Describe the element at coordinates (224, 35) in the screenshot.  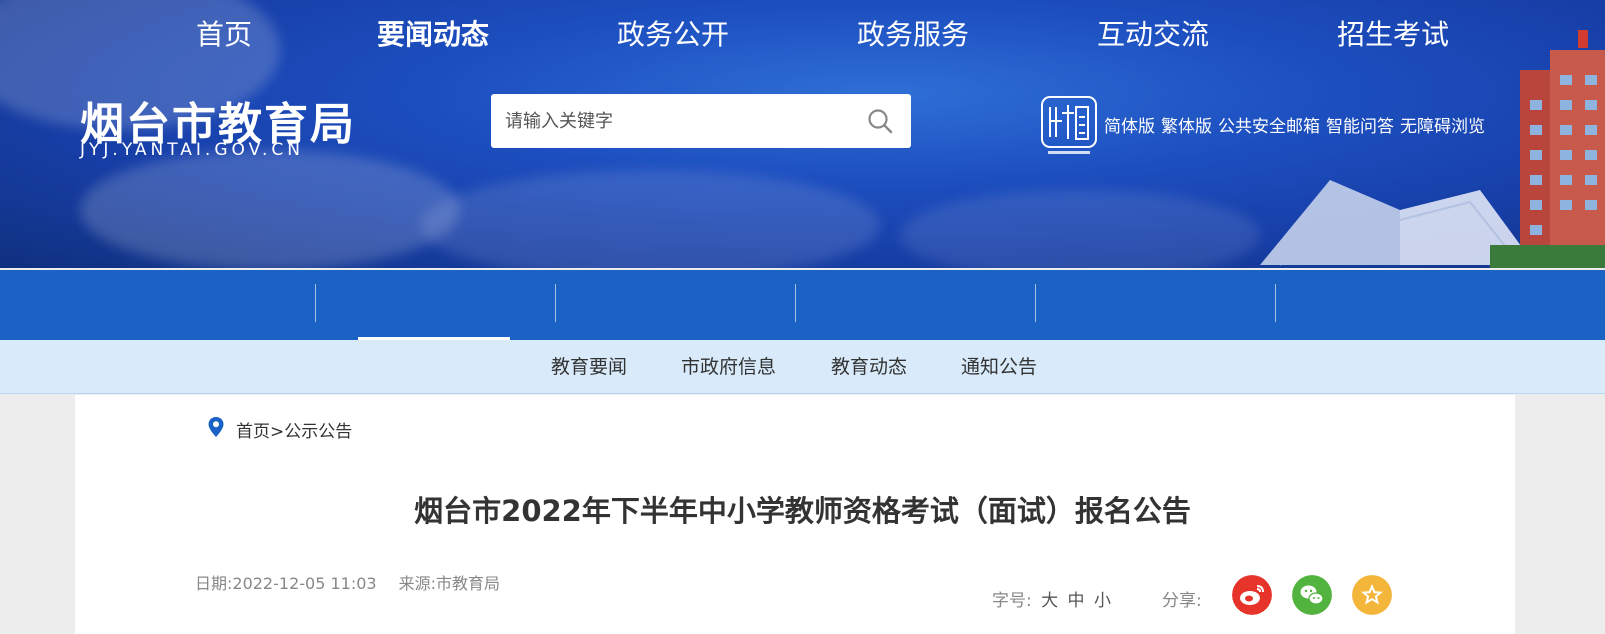
I see `nav-item-home: 首页` at that location.